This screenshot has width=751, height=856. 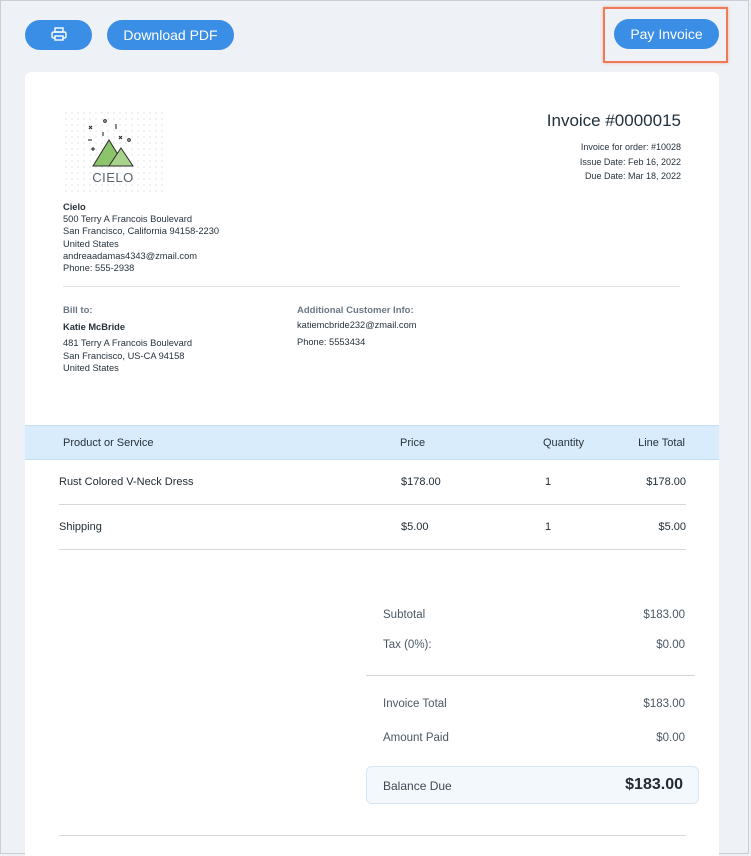 What do you see at coordinates (128, 343) in the screenshot?
I see `customer-address-1: 481 Terry A Francois Boulevard` at bounding box center [128, 343].